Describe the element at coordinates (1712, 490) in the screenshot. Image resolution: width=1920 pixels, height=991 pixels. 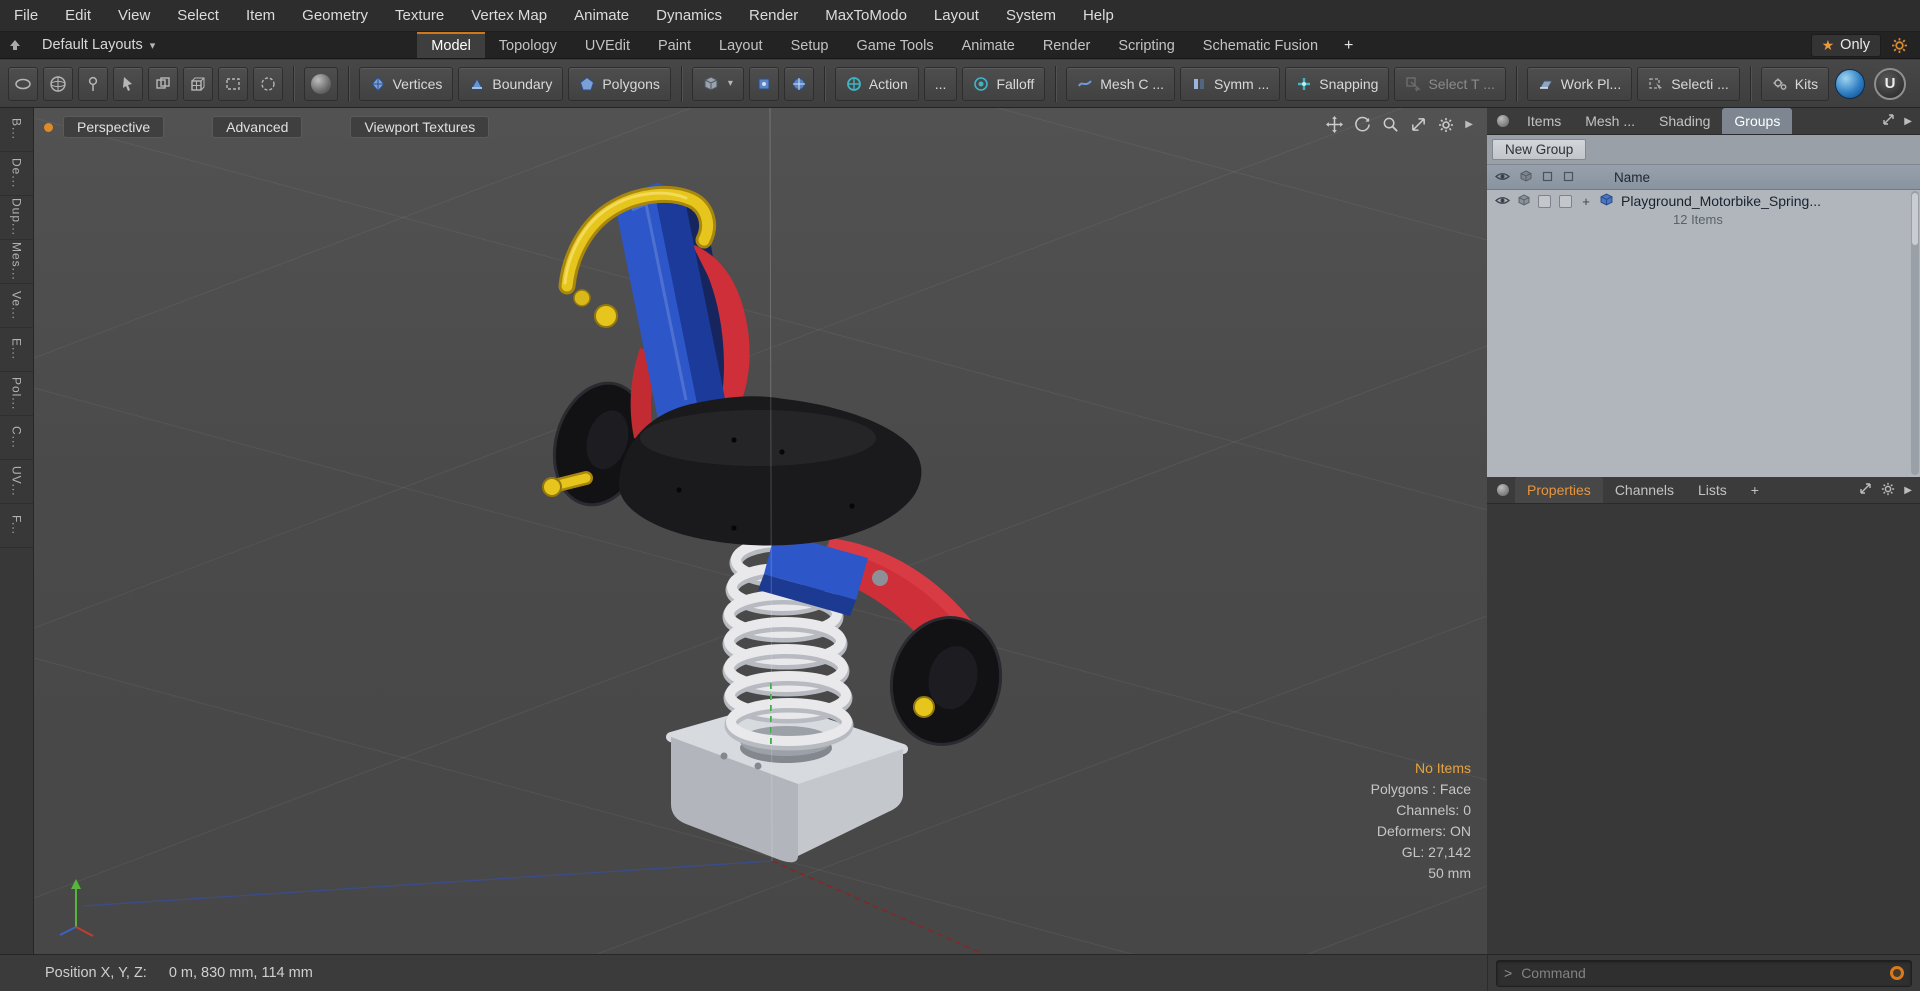
I see `tab-lists: Lists` at that location.